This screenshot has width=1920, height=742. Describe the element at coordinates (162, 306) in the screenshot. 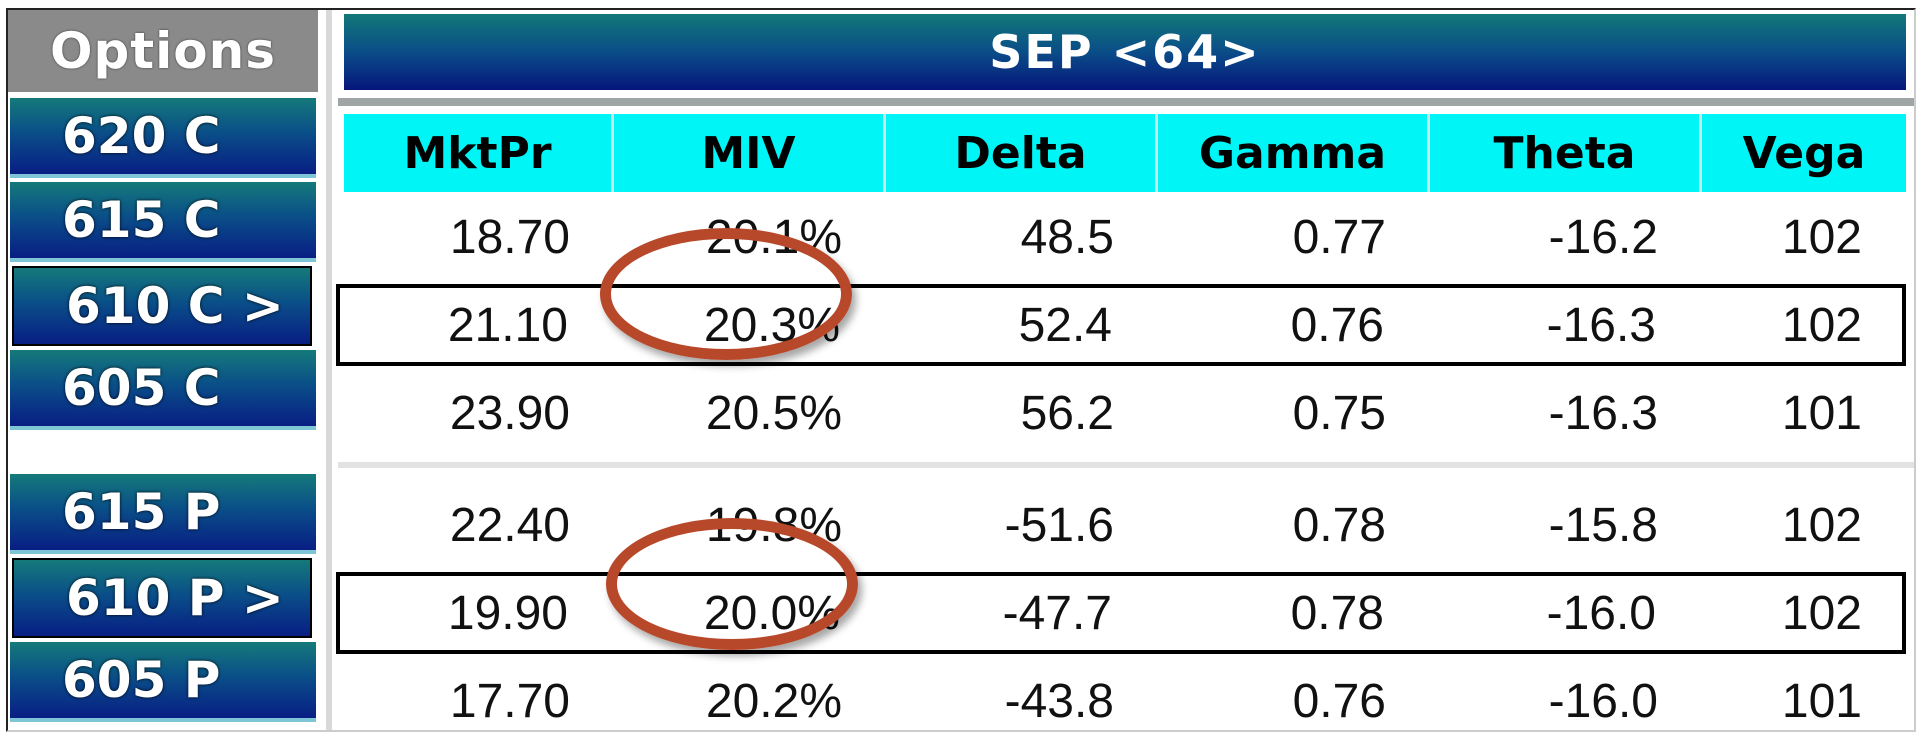

I see `strike-button-610c: 610 C >` at that location.